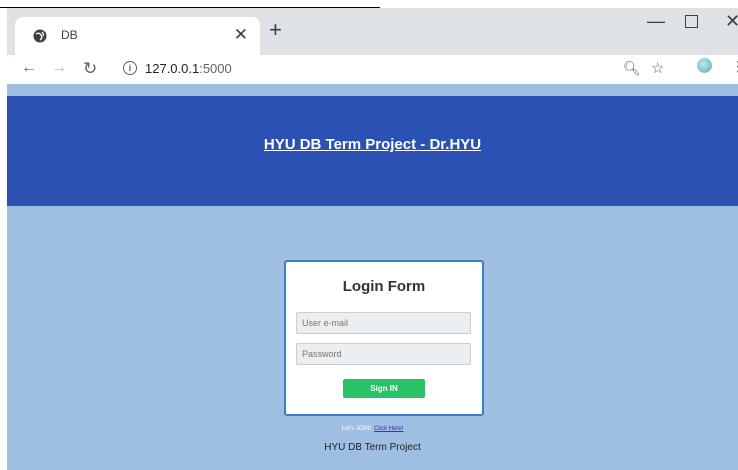 The height and width of the screenshot is (470, 738). Describe the element at coordinates (172, 68) in the screenshot. I see `url-host: 127.0.0.1` at that location.